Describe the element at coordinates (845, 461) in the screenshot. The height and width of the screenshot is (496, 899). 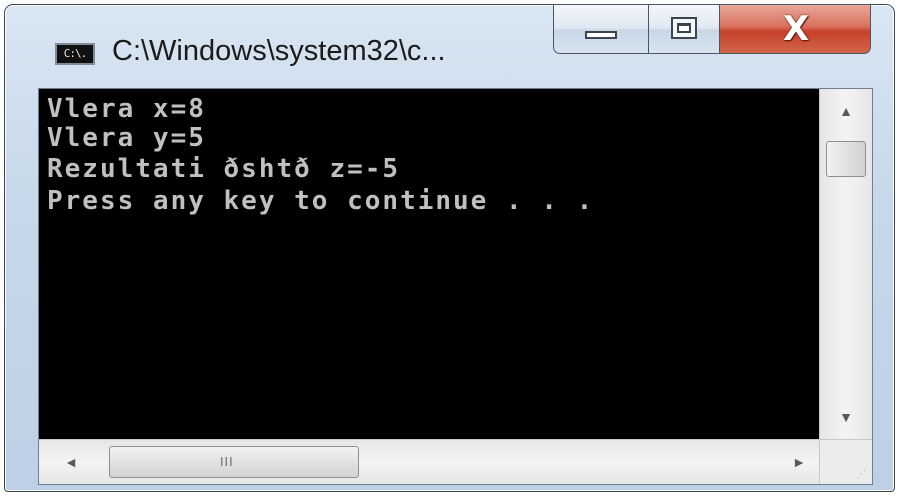
I see `resize-grip-icon: ⋰` at that location.